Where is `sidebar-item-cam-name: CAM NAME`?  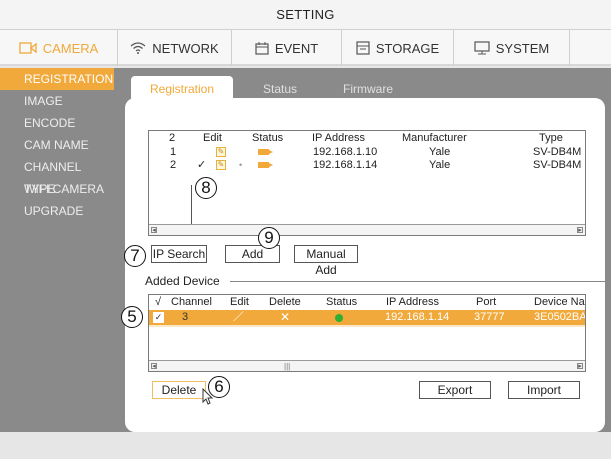
sidebar-item-cam-name: CAM NAME is located at coordinates (57, 145).